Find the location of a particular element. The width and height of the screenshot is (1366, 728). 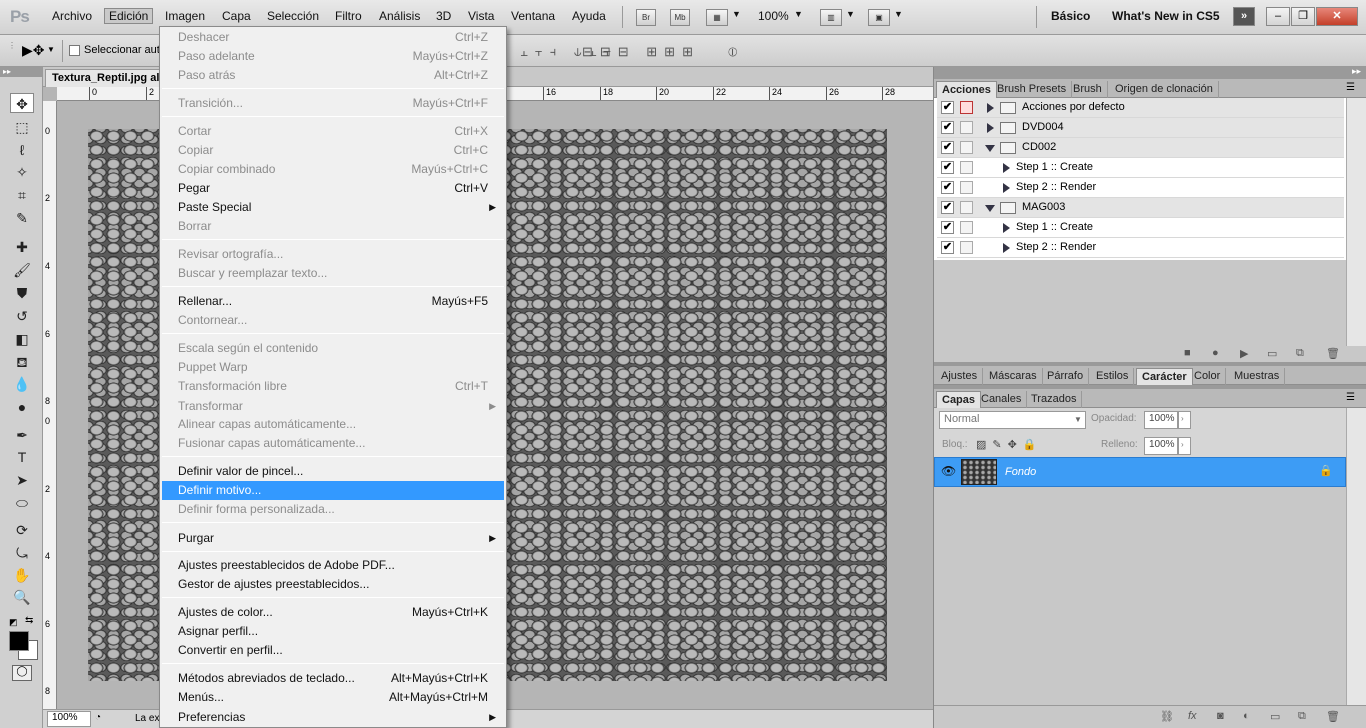

history-brush-tool-icon: ↺ is located at coordinates (22, 316).